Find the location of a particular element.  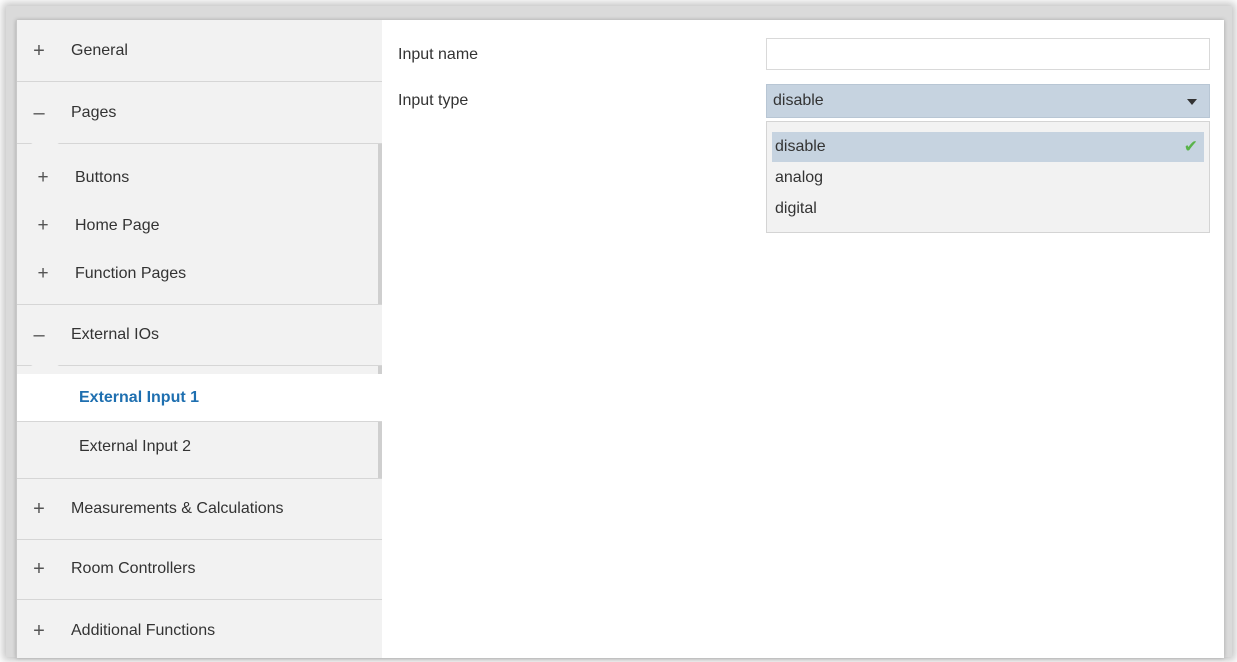

sidebar-item-home-page: + Home Page is located at coordinates (197, 226).